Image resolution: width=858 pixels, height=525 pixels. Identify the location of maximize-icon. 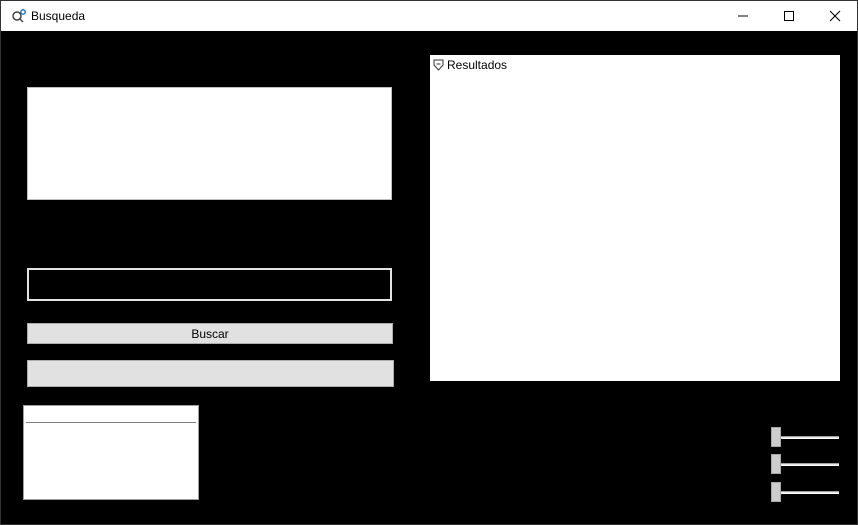
(789, 16).